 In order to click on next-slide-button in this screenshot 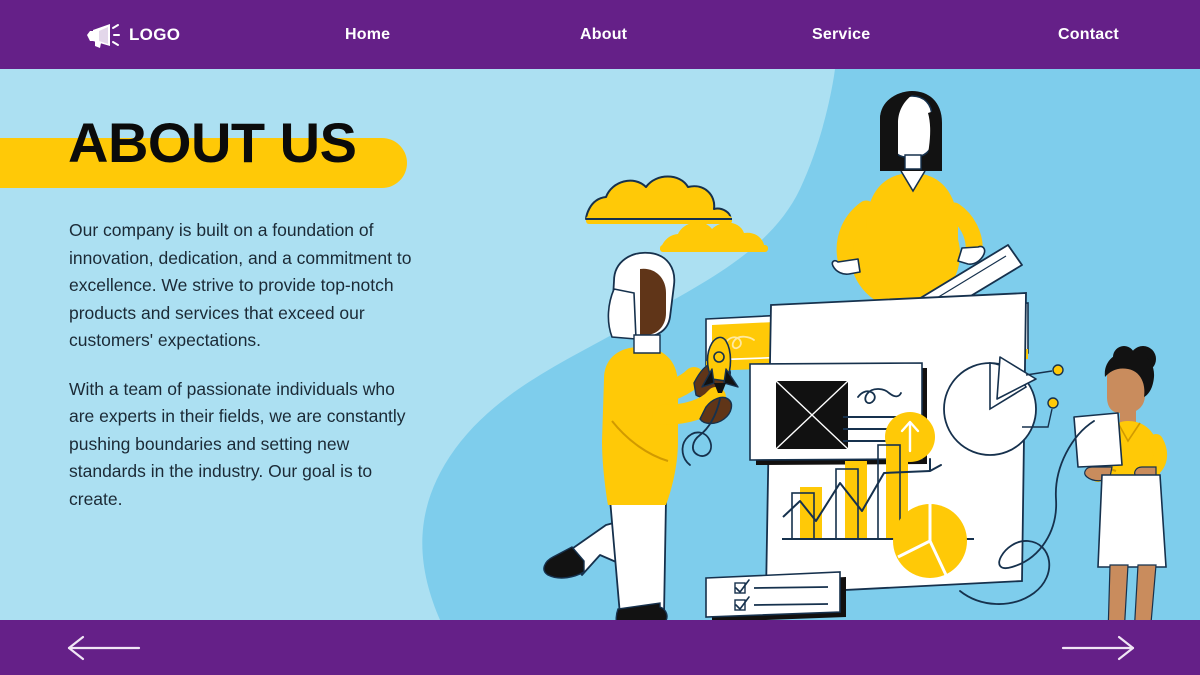, I will do `click(1099, 648)`.